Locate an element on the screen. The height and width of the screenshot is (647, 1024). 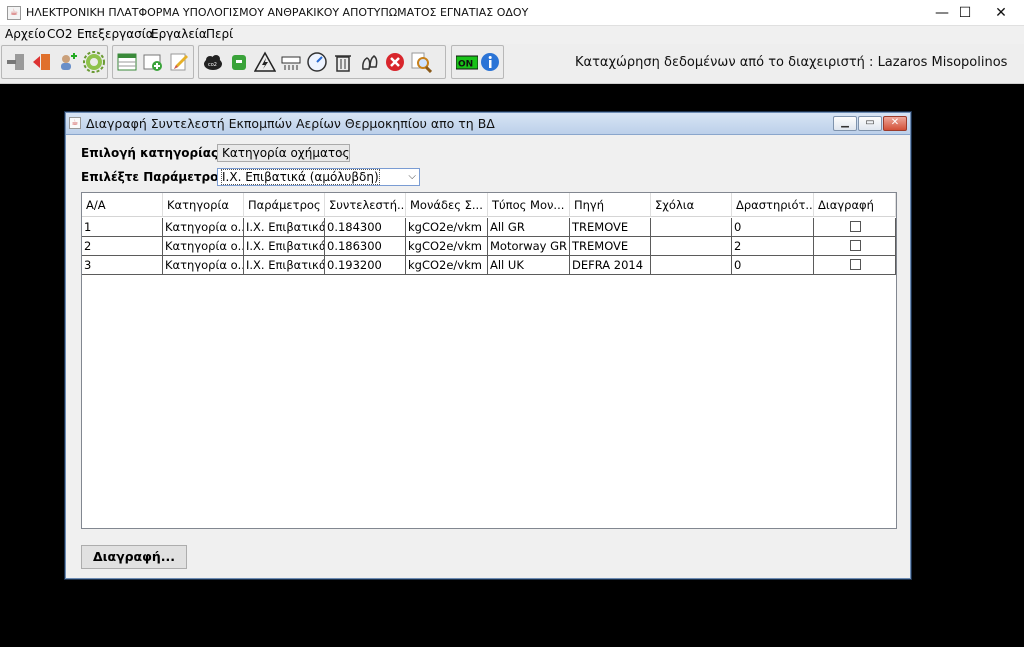
toolbar-group-status: ON is located at coordinates (477, 62).